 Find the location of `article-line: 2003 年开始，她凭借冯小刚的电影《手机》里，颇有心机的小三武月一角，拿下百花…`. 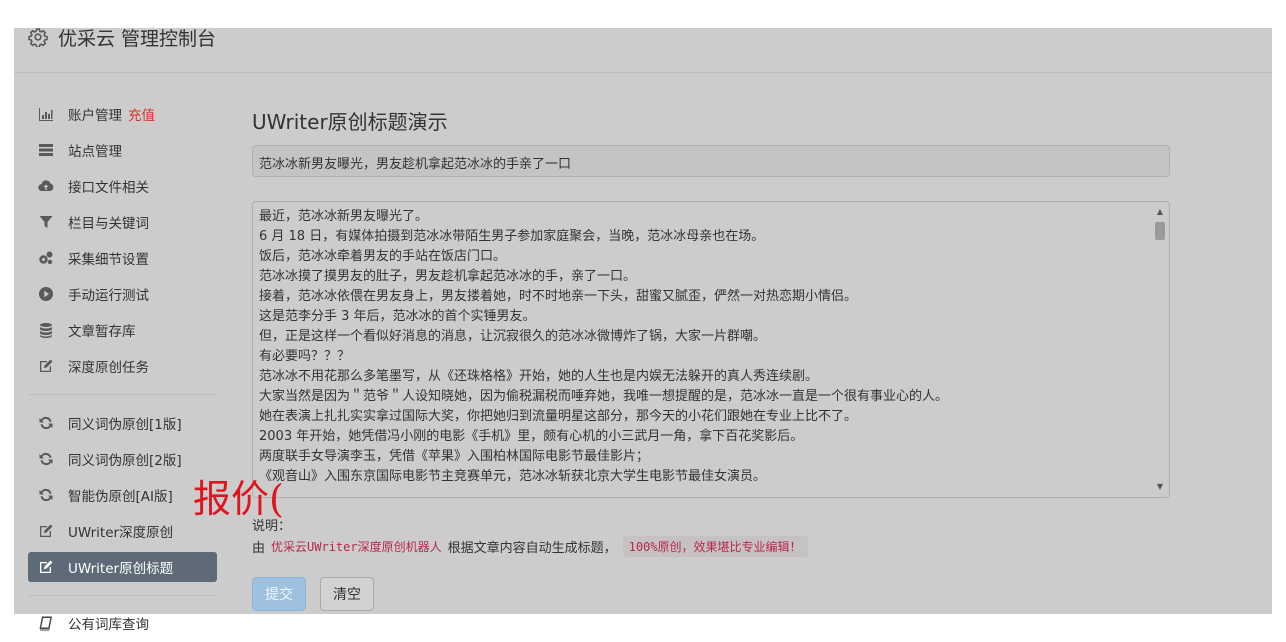

article-line: 2003 年开始，她凭借冯小刚的电影《手机》里，颇有心机的小三武月一角，拿下百花… is located at coordinates (531, 436).